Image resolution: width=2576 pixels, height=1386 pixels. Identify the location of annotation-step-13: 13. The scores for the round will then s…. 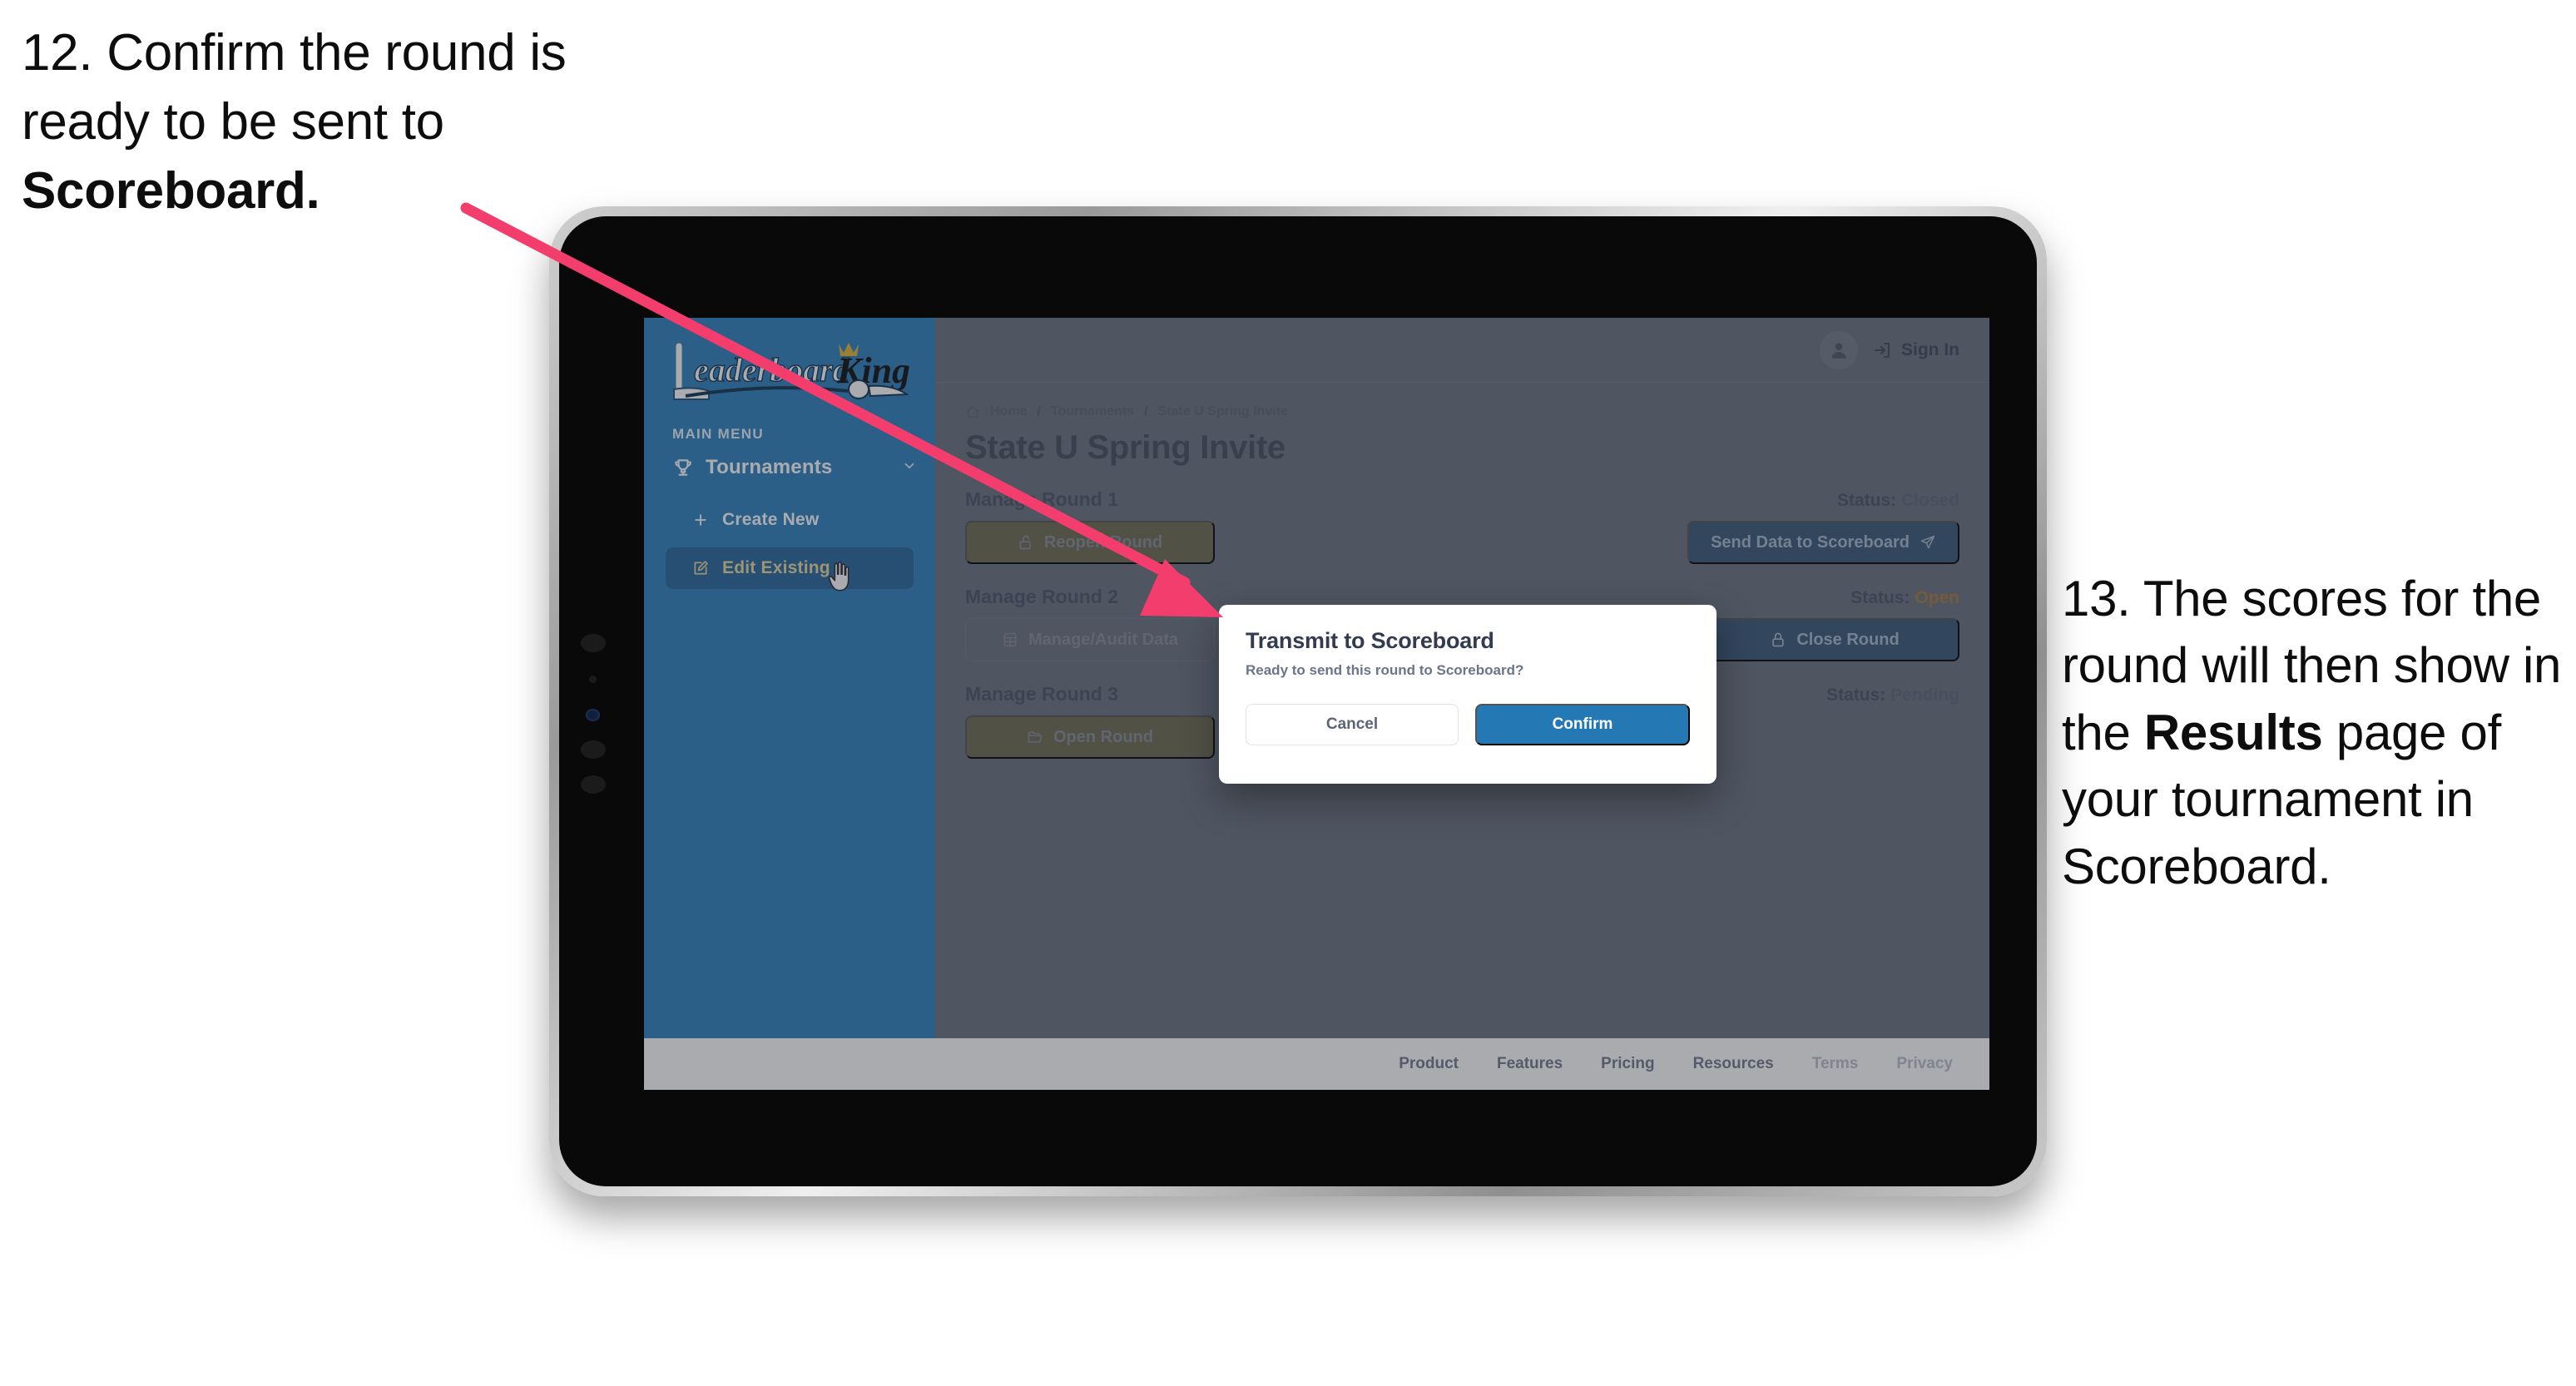
(2319, 733).